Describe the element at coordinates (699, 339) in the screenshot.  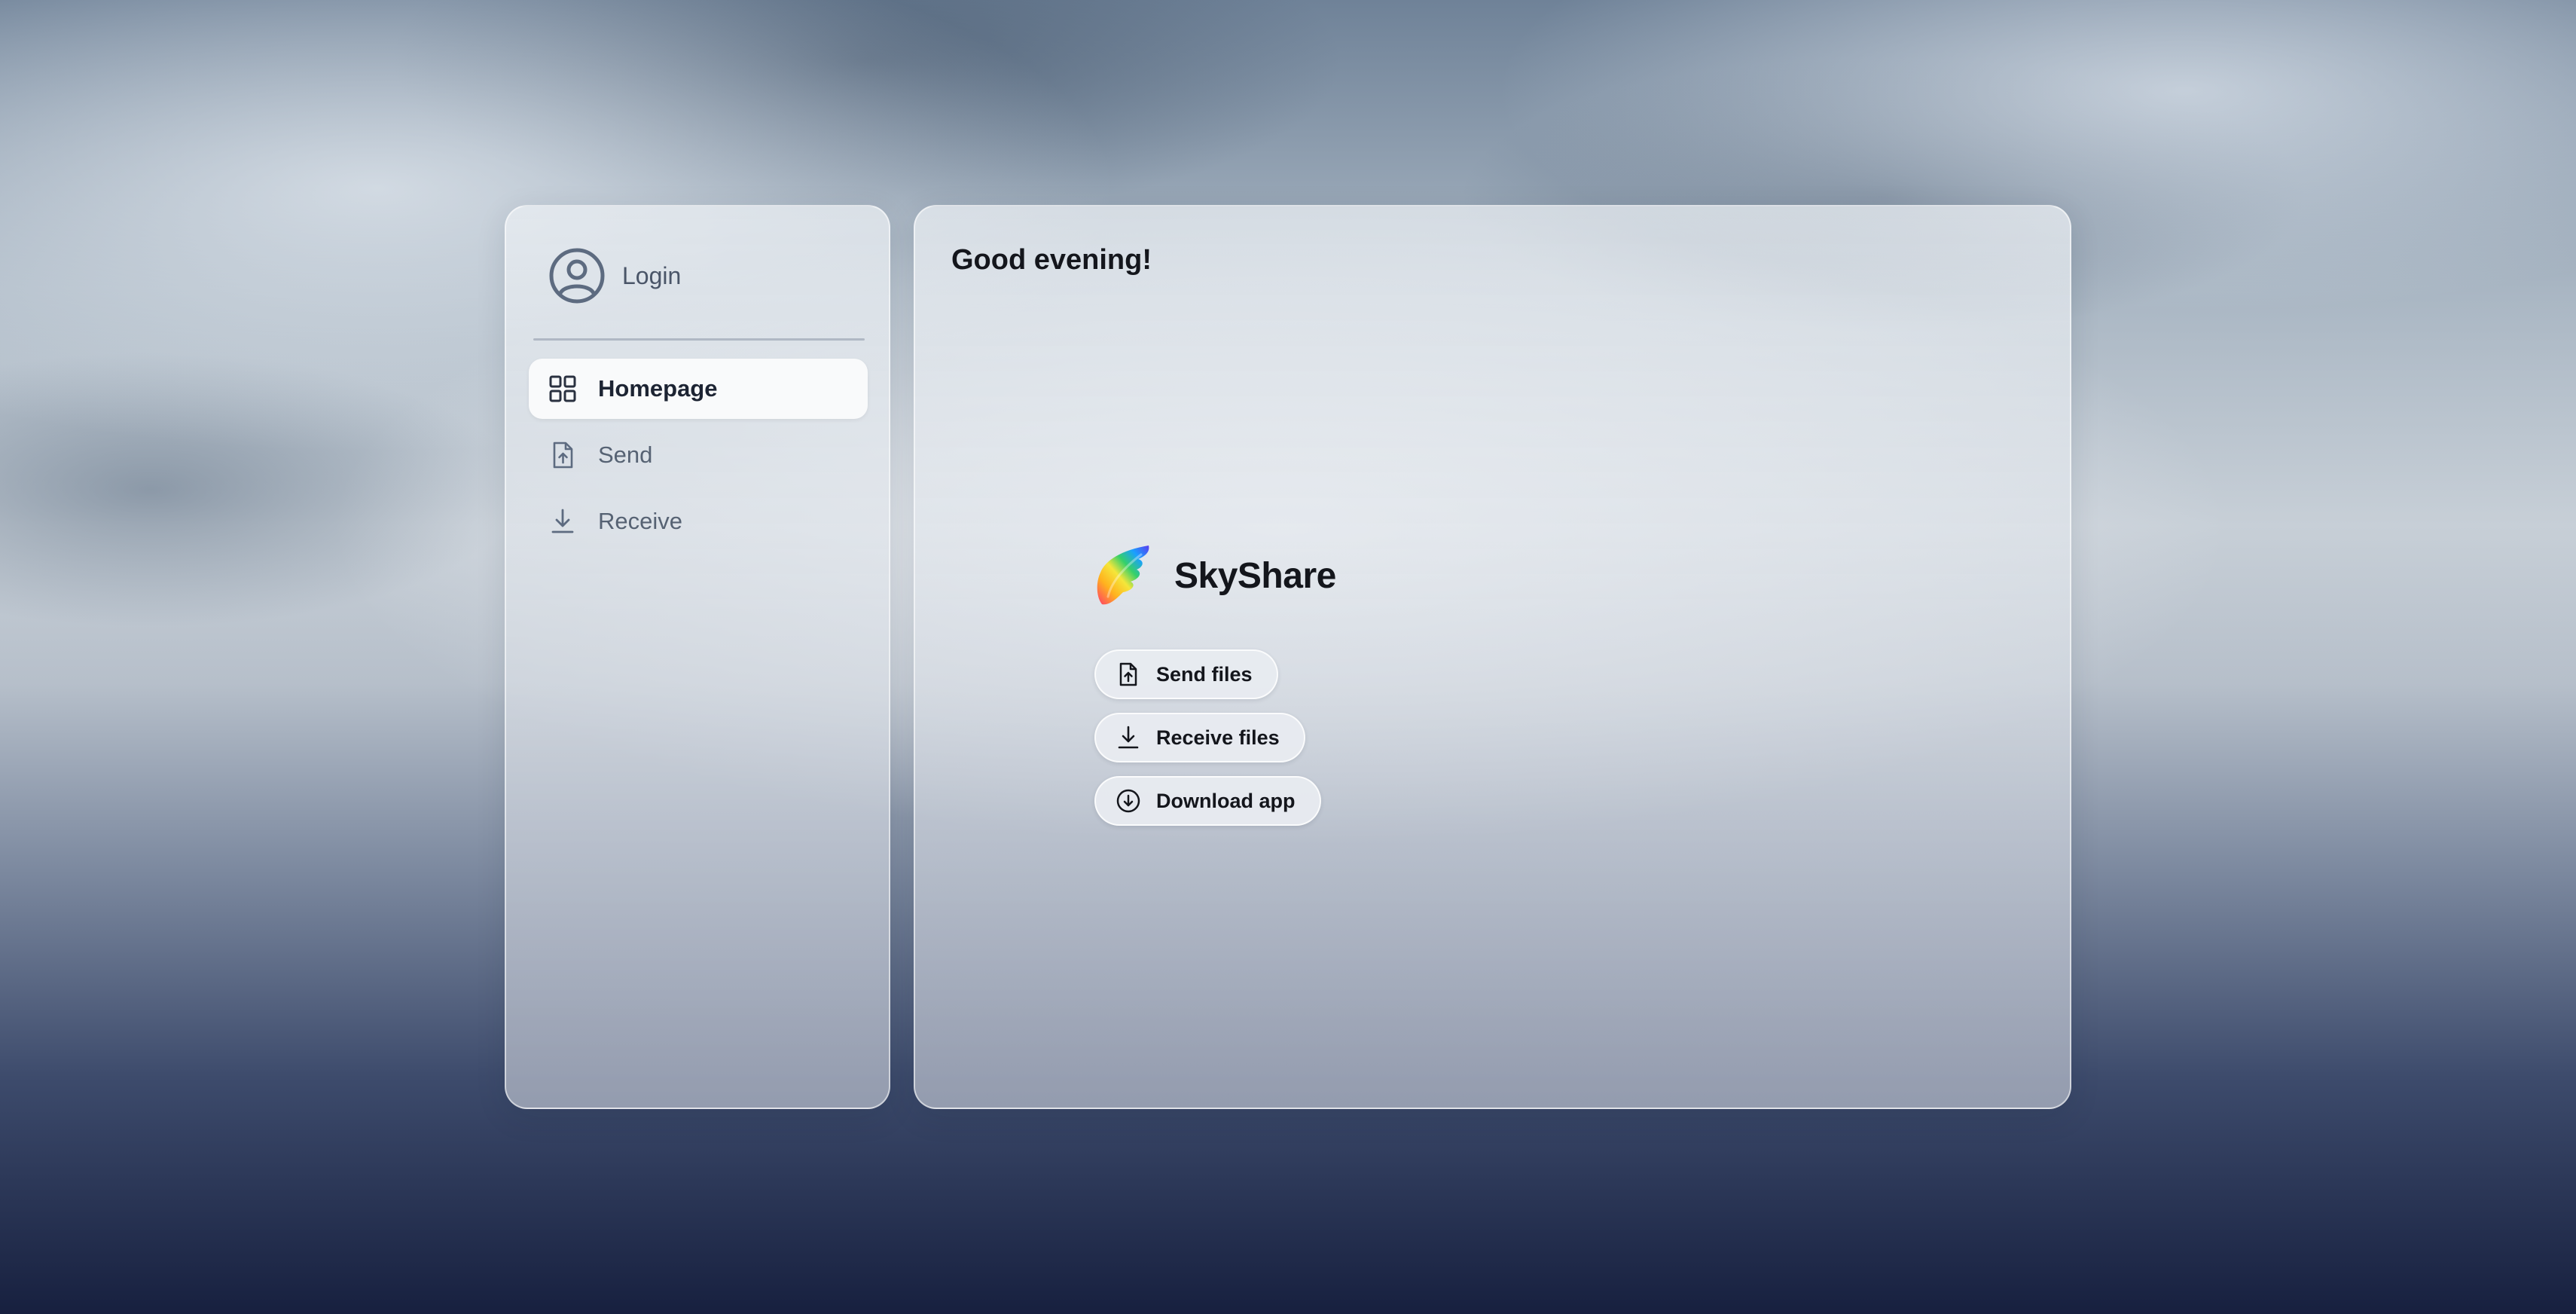
I see `sidebar-divider` at that location.